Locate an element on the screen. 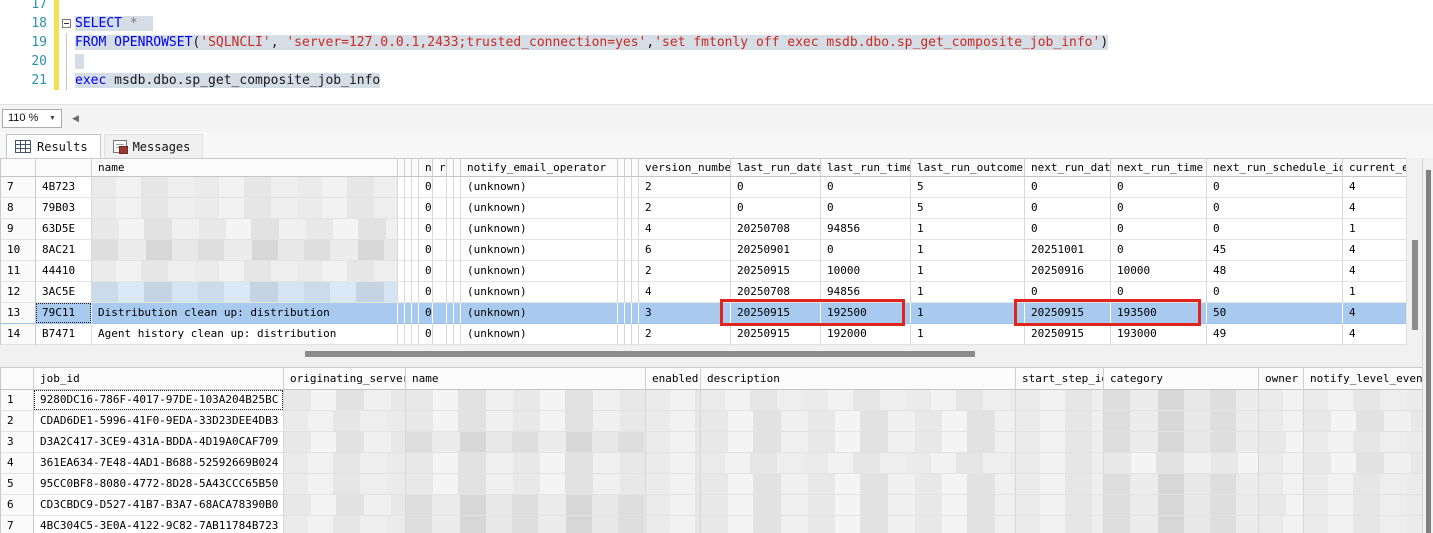 The width and height of the screenshot is (1433, 533). cell-nrt: 10000 is located at coordinates (1159, 271).